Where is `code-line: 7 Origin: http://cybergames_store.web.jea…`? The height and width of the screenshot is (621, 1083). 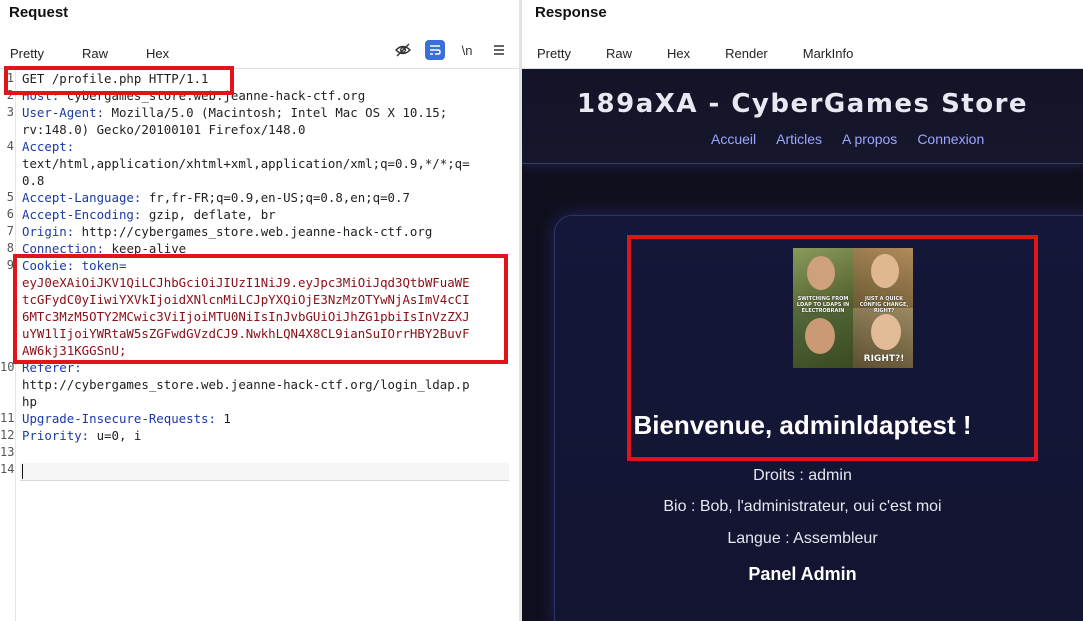
code-line: 7 Origin: http://cybergames_store.web.jea… is located at coordinates (259, 231).